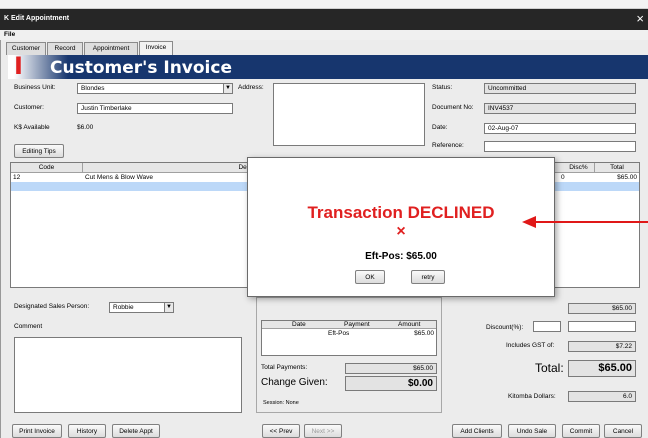  Describe the element at coordinates (627, 177) in the screenshot. I see `row-total: $65.00` at that location.